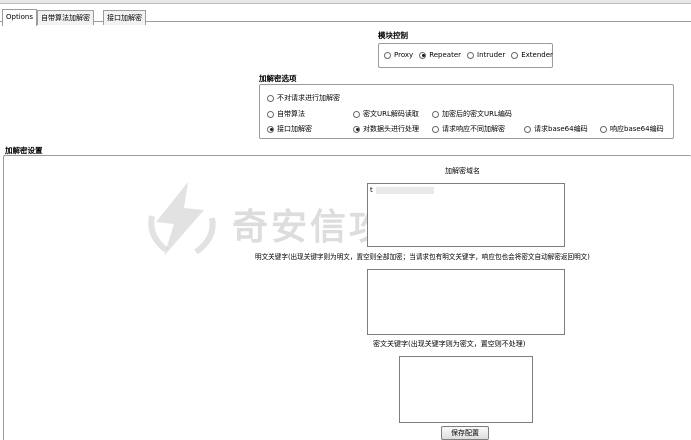  I want to click on radio-proxy: Proxy, so click(398, 55).